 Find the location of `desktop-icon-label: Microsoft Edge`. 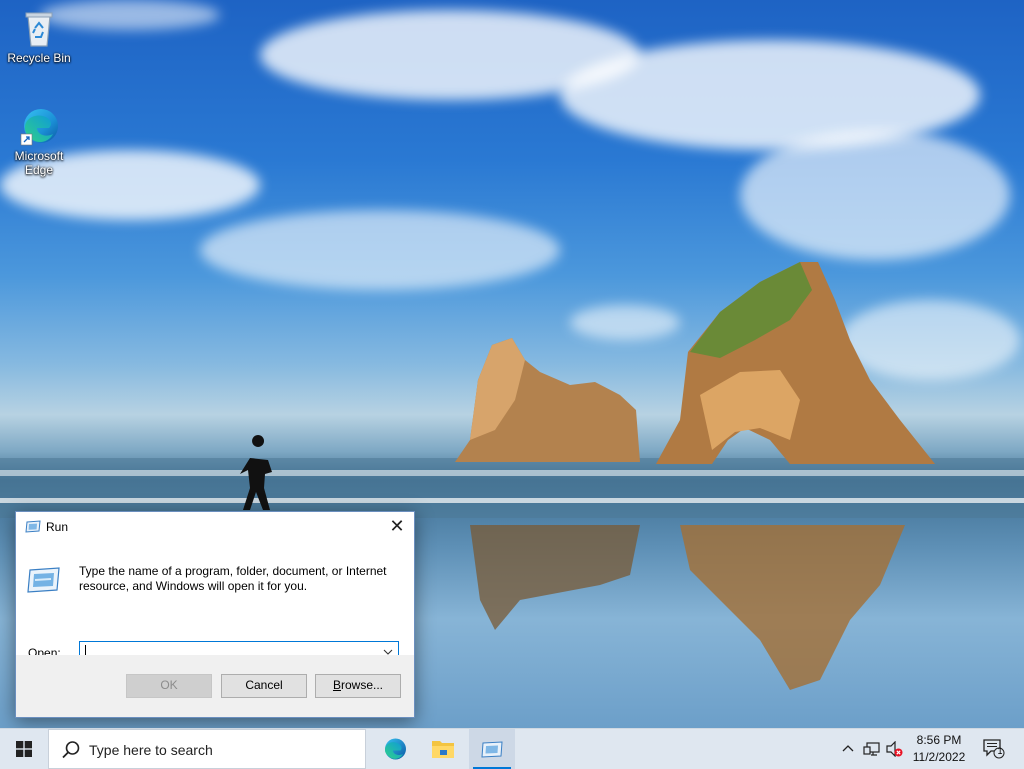

desktop-icon-label: Microsoft Edge is located at coordinates (39, 163).